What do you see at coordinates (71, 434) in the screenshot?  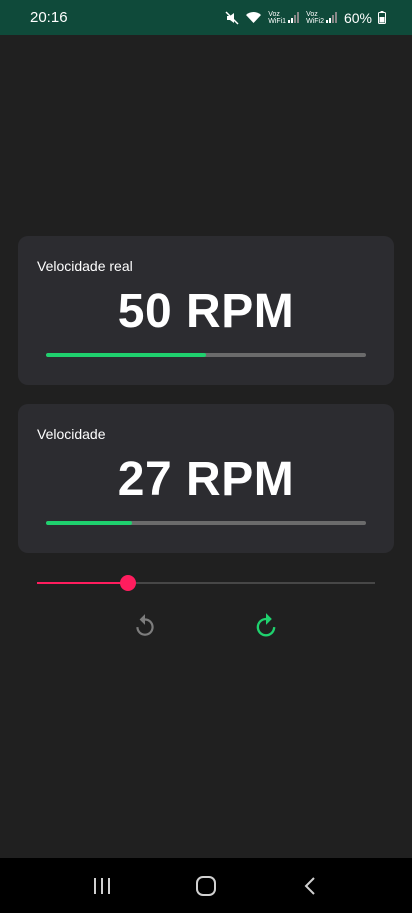 I see `card-label: Velocidade` at bounding box center [71, 434].